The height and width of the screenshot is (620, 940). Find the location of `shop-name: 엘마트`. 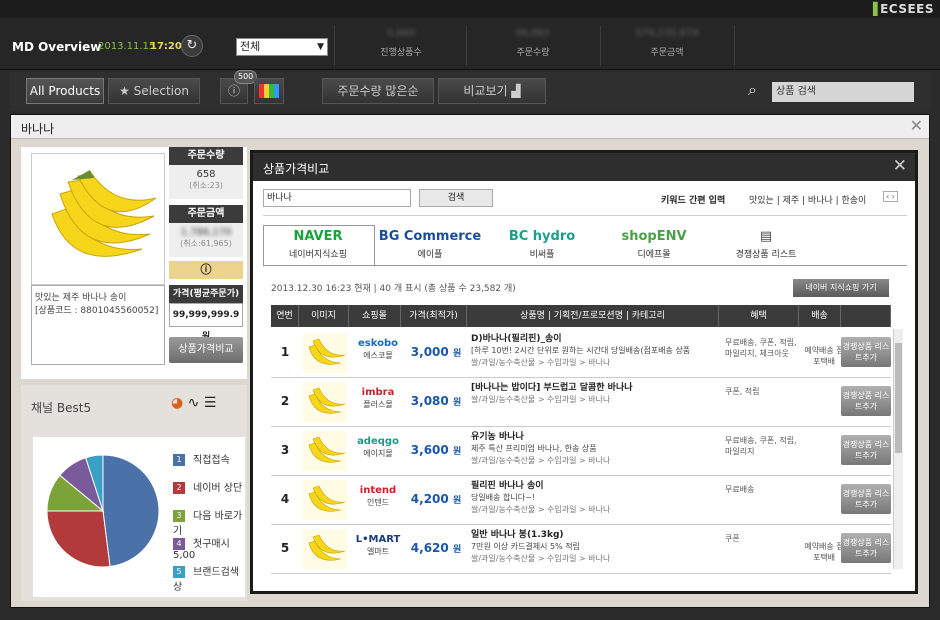

shop-name: 엘마트 is located at coordinates (378, 551).